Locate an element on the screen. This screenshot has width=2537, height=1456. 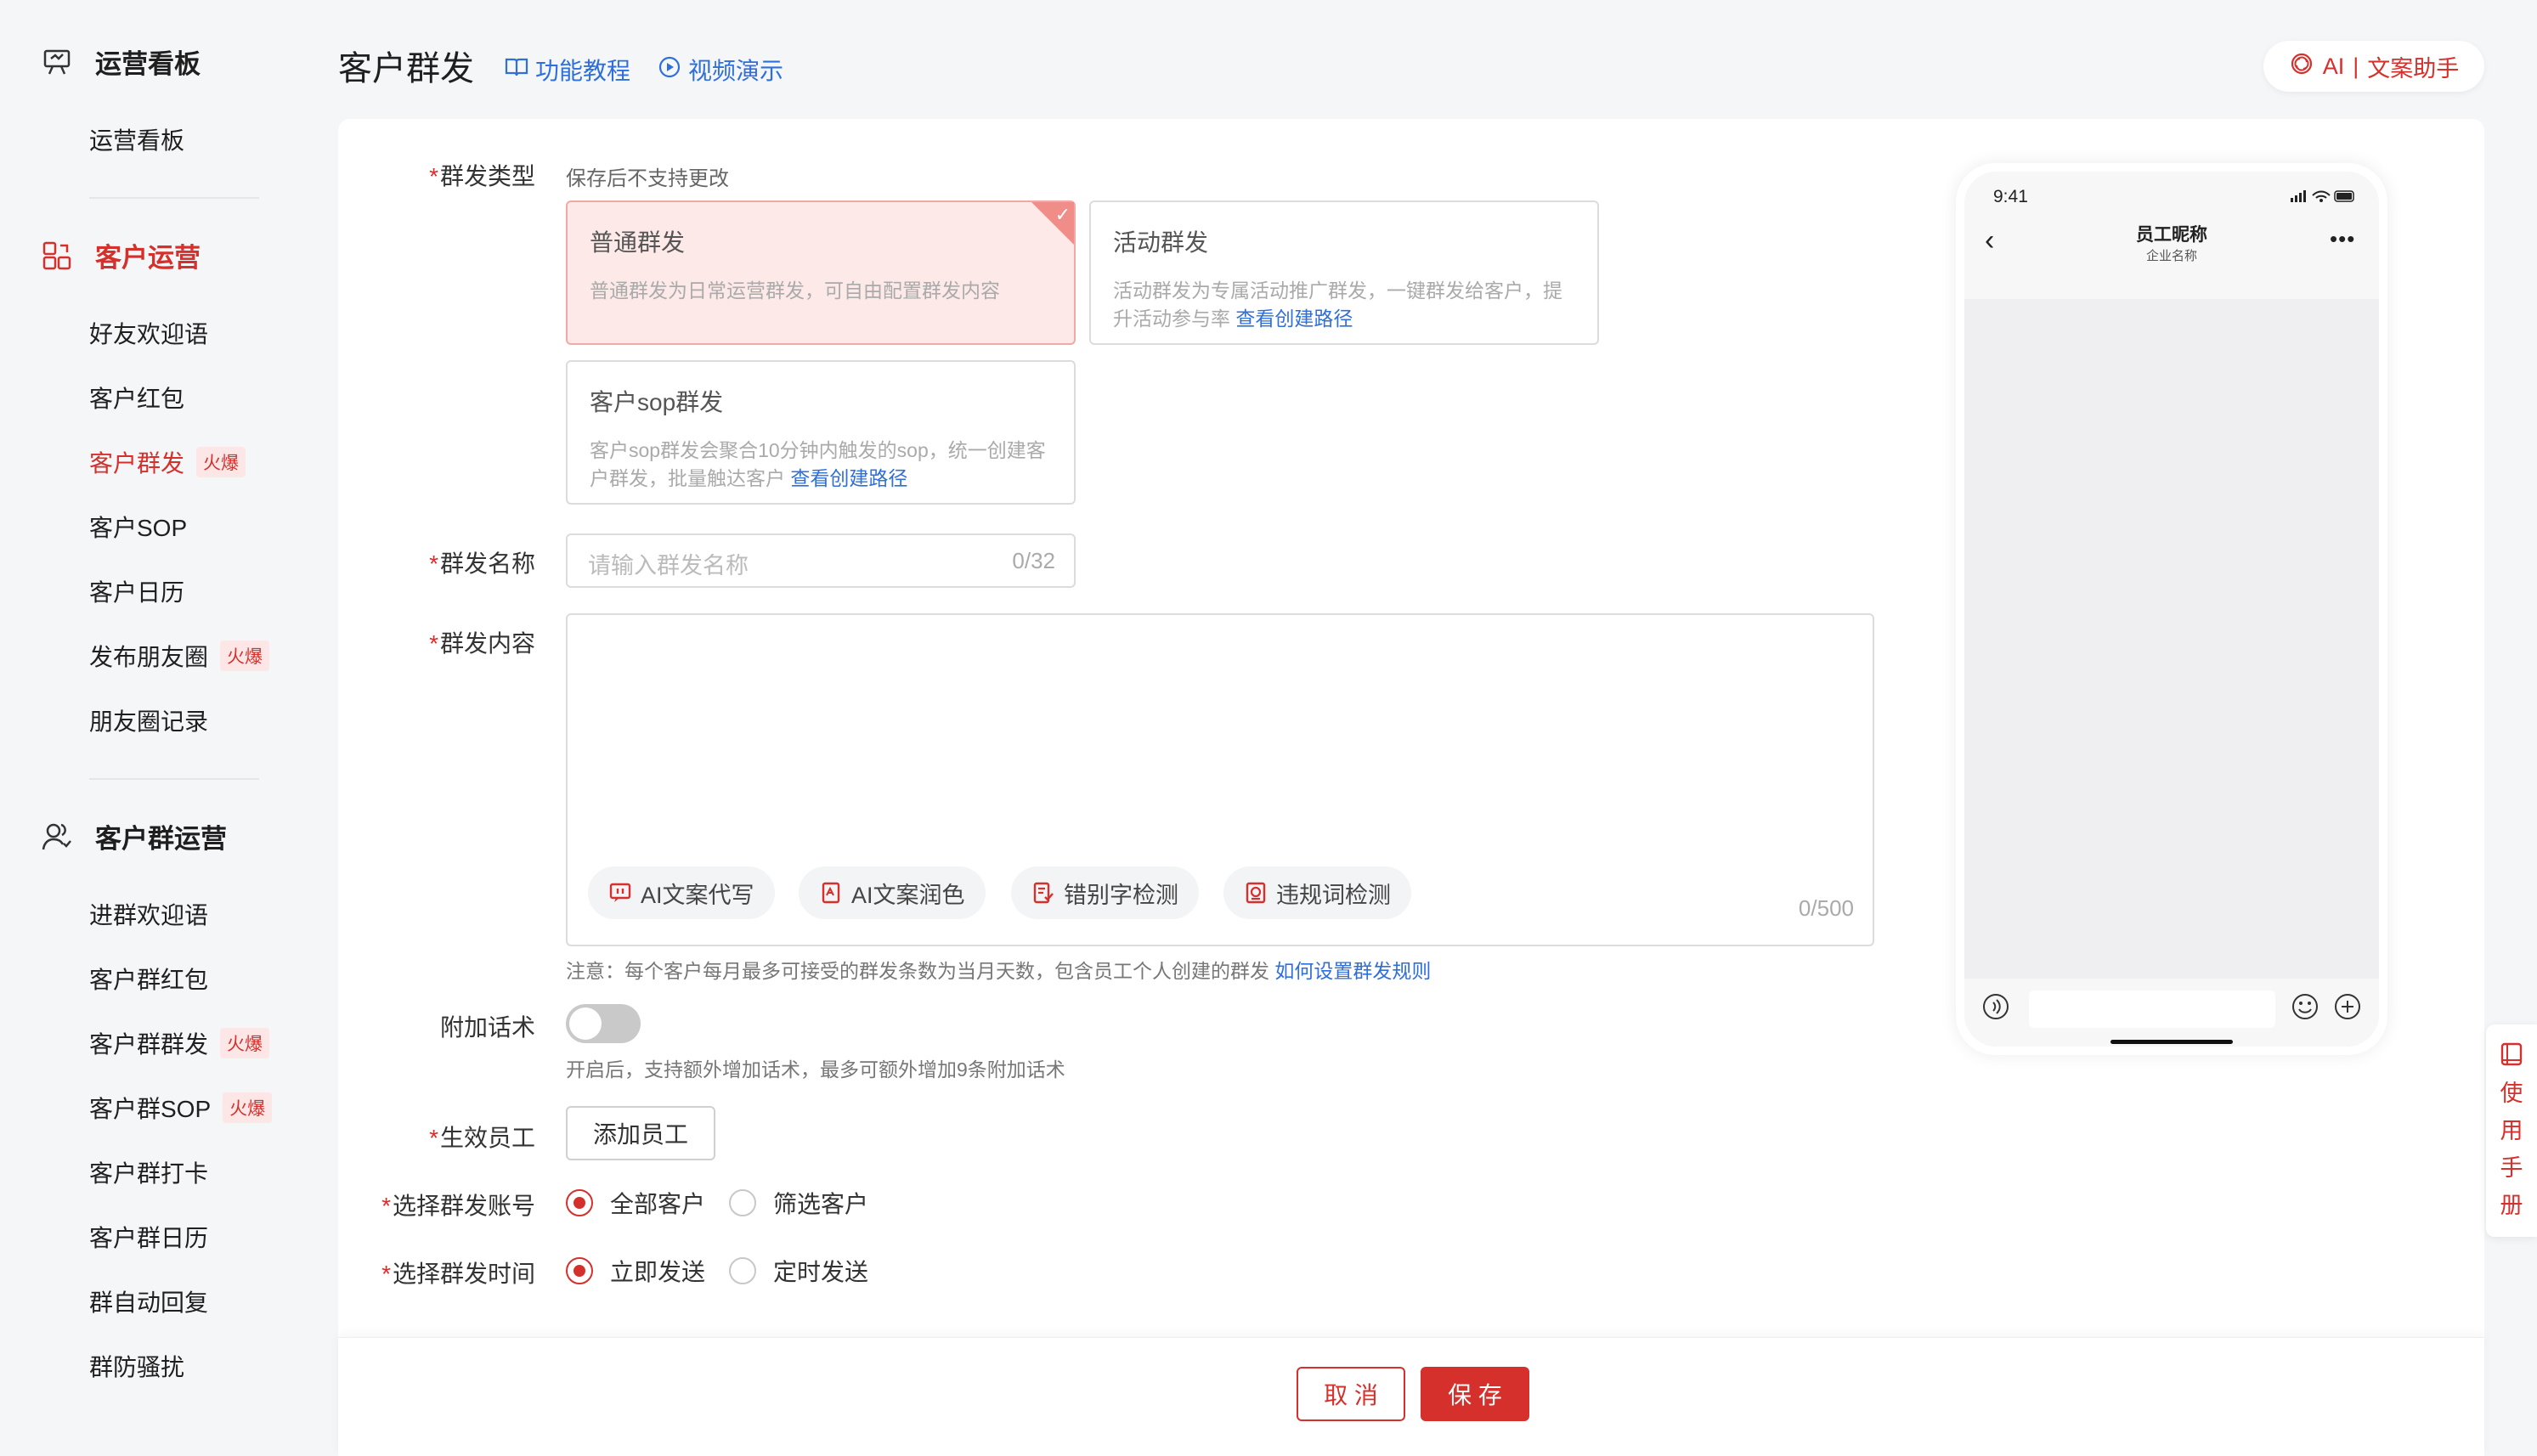
sidebar-section-customer-ops: 客户运营 is located at coordinates (121, 255).